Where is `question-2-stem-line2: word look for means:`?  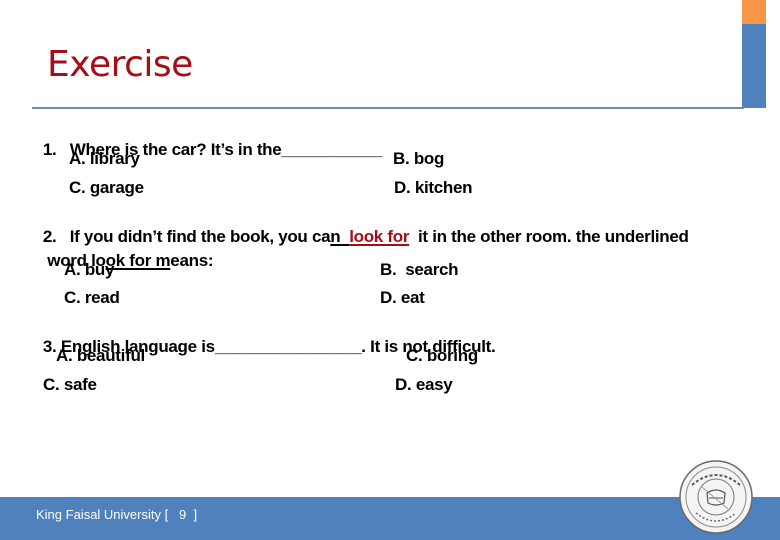
question-2-stem-line2: word look for means: is located at coordinates (123, 251).